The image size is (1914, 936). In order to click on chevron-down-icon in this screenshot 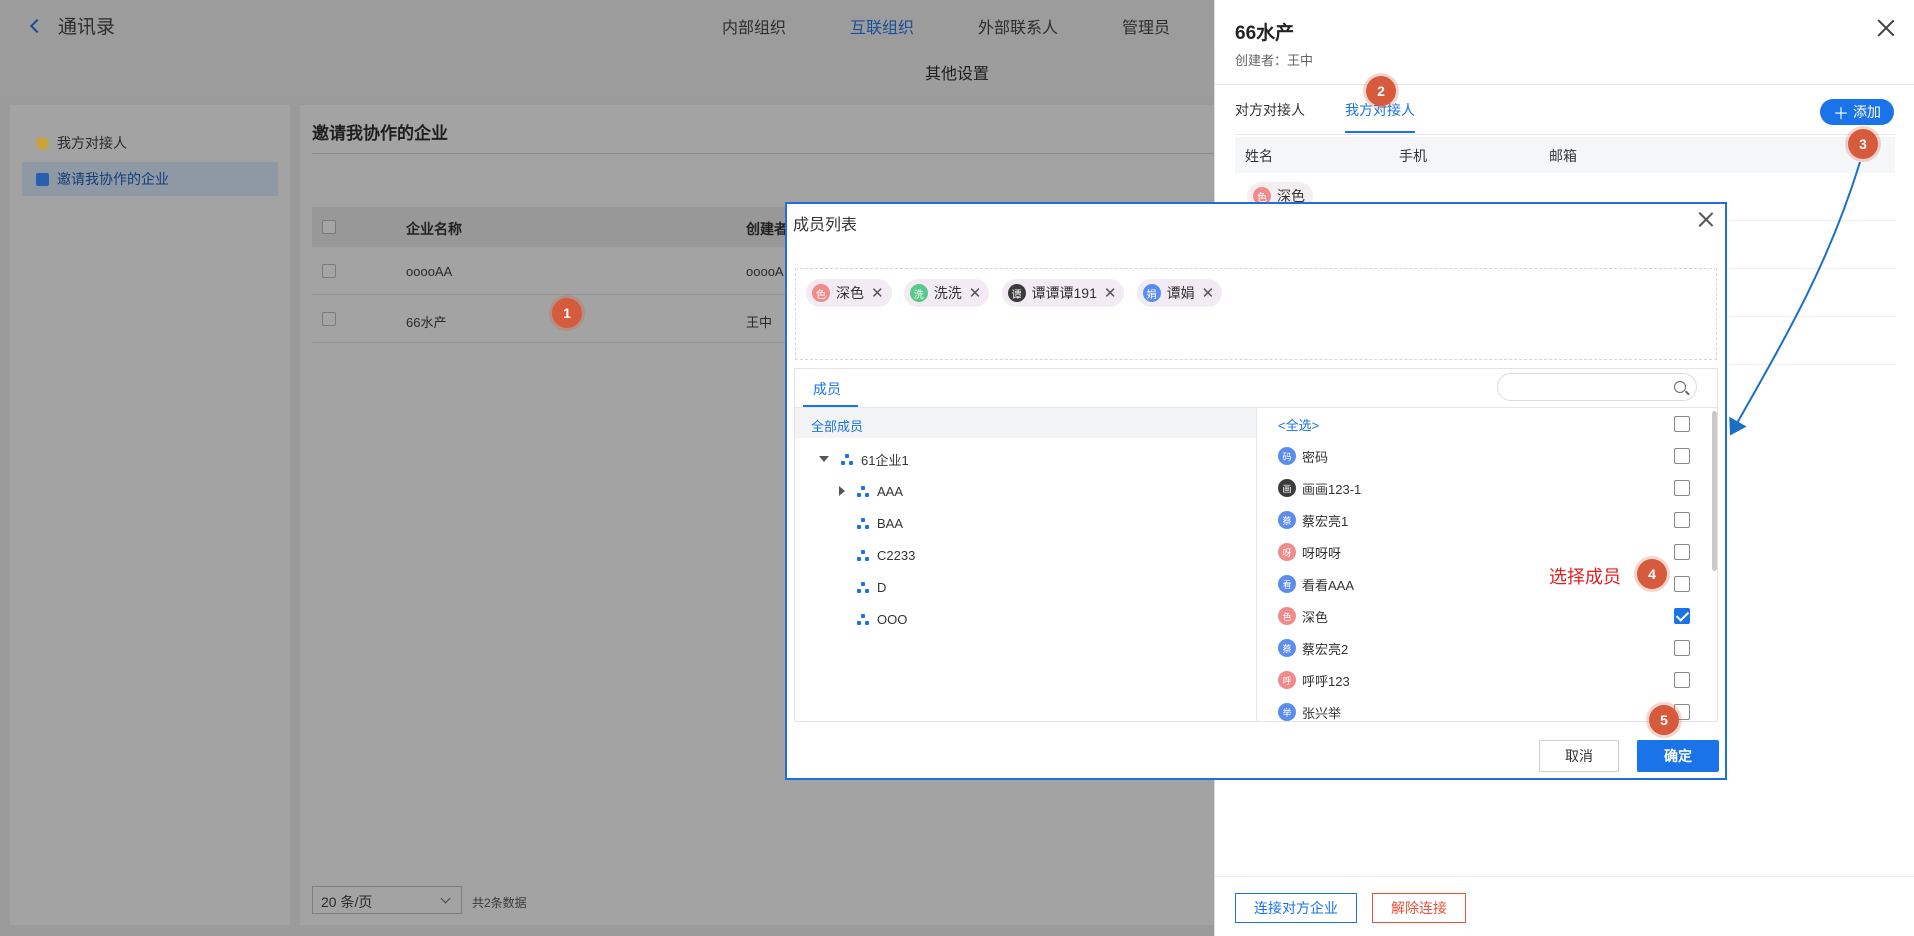, I will do `click(445, 898)`.